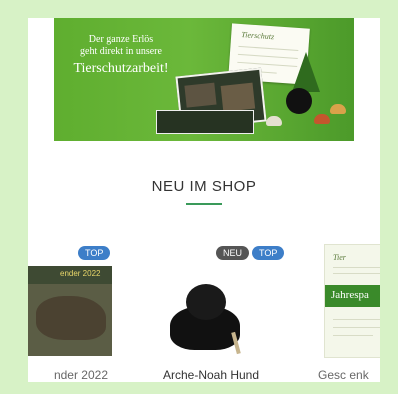 Image resolution: width=398 pixels, height=394 pixels. What do you see at coordinates (211, 316) in the screenshot?
I see `product-image-plush-dog` at bounding box center [211, 316].